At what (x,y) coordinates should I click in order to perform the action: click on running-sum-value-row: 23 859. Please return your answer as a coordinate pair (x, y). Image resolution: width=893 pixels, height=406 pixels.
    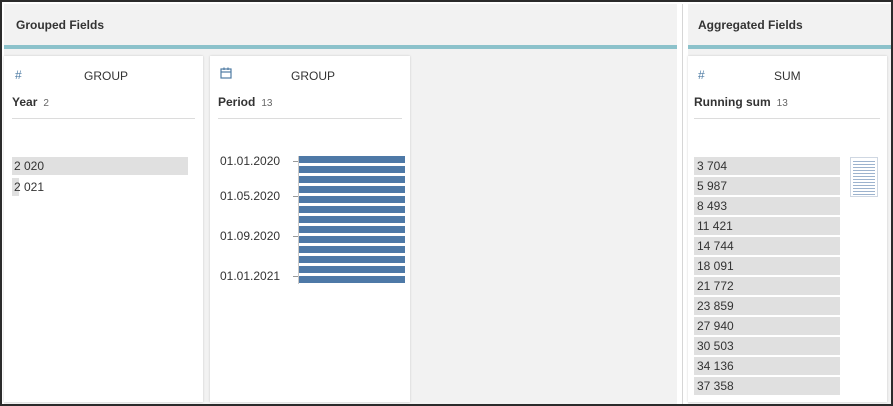
    Looking at the image, I should click on (767, 306).